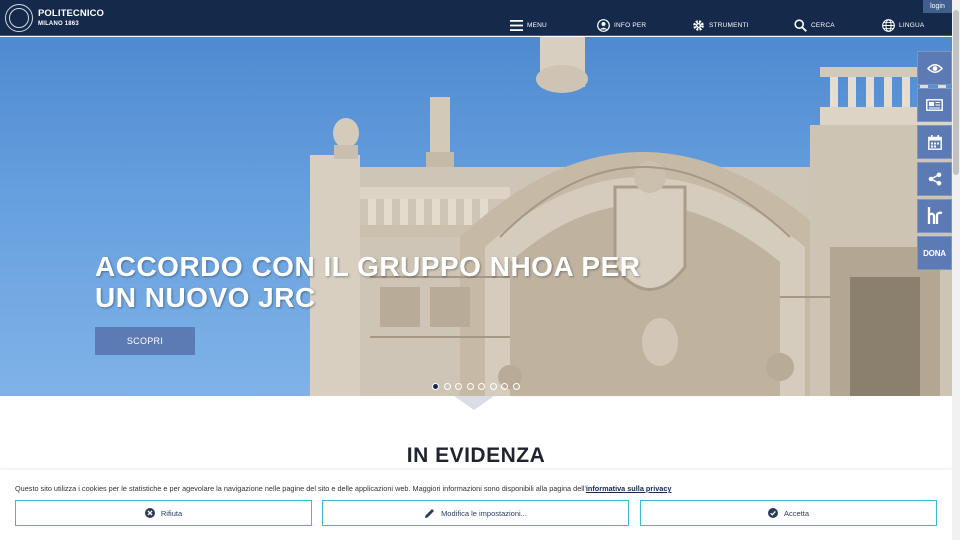  Describe the element at coordinates (205, 297) in the screenshot. I see `hero-title-line2: UN NUOVO JRC` at that location.